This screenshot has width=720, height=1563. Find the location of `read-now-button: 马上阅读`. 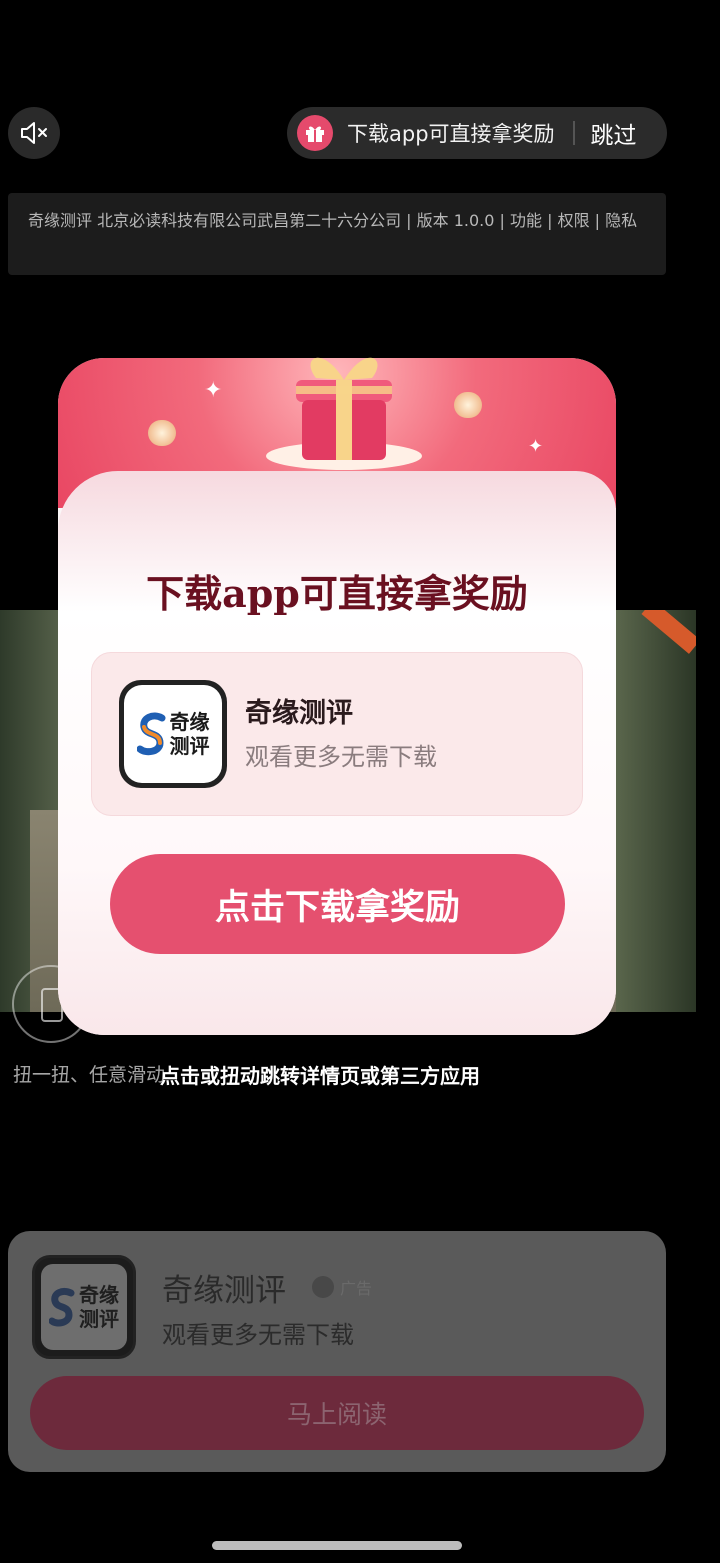

read-now-button: 马上阅读 is located at coordinates (337, 1413).